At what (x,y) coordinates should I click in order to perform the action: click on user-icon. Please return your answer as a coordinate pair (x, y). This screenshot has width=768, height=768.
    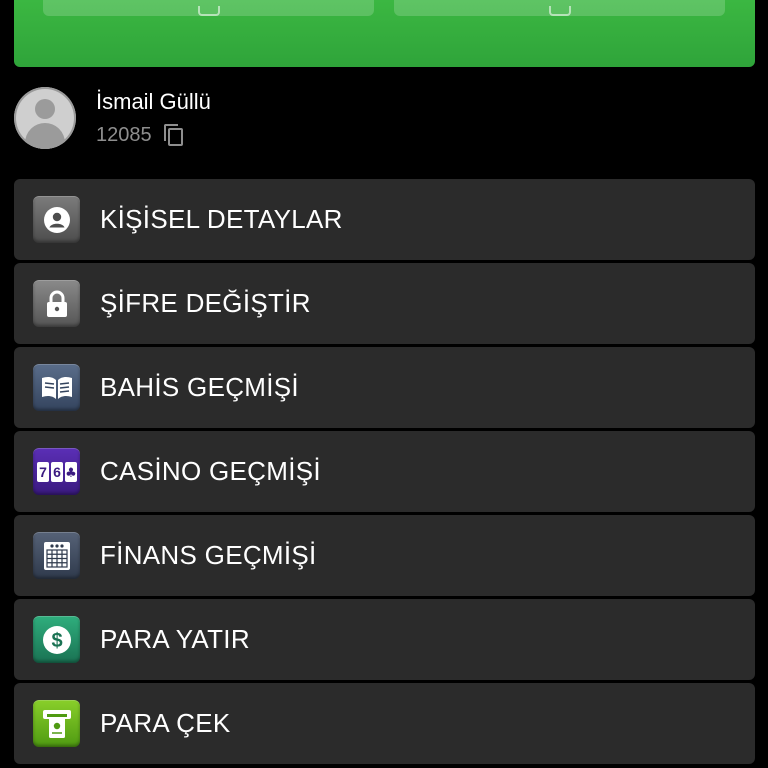
    Looking at the image, I should click on (56, 219).